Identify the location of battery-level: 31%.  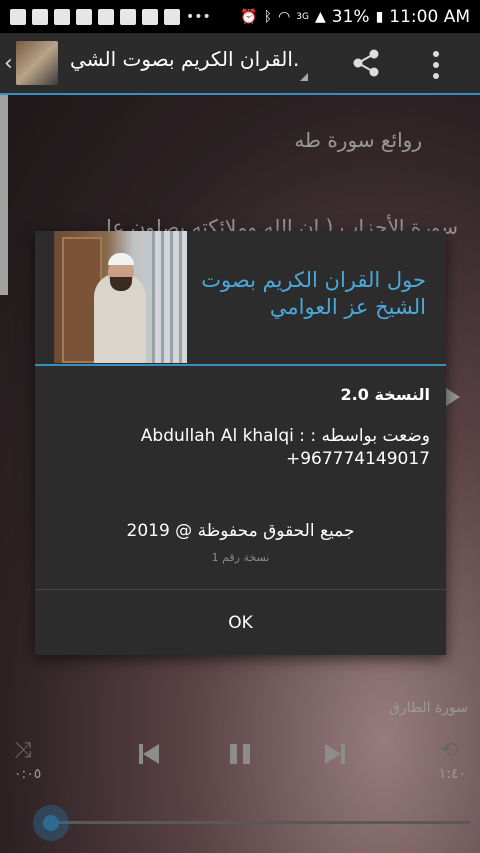
(350, 16).